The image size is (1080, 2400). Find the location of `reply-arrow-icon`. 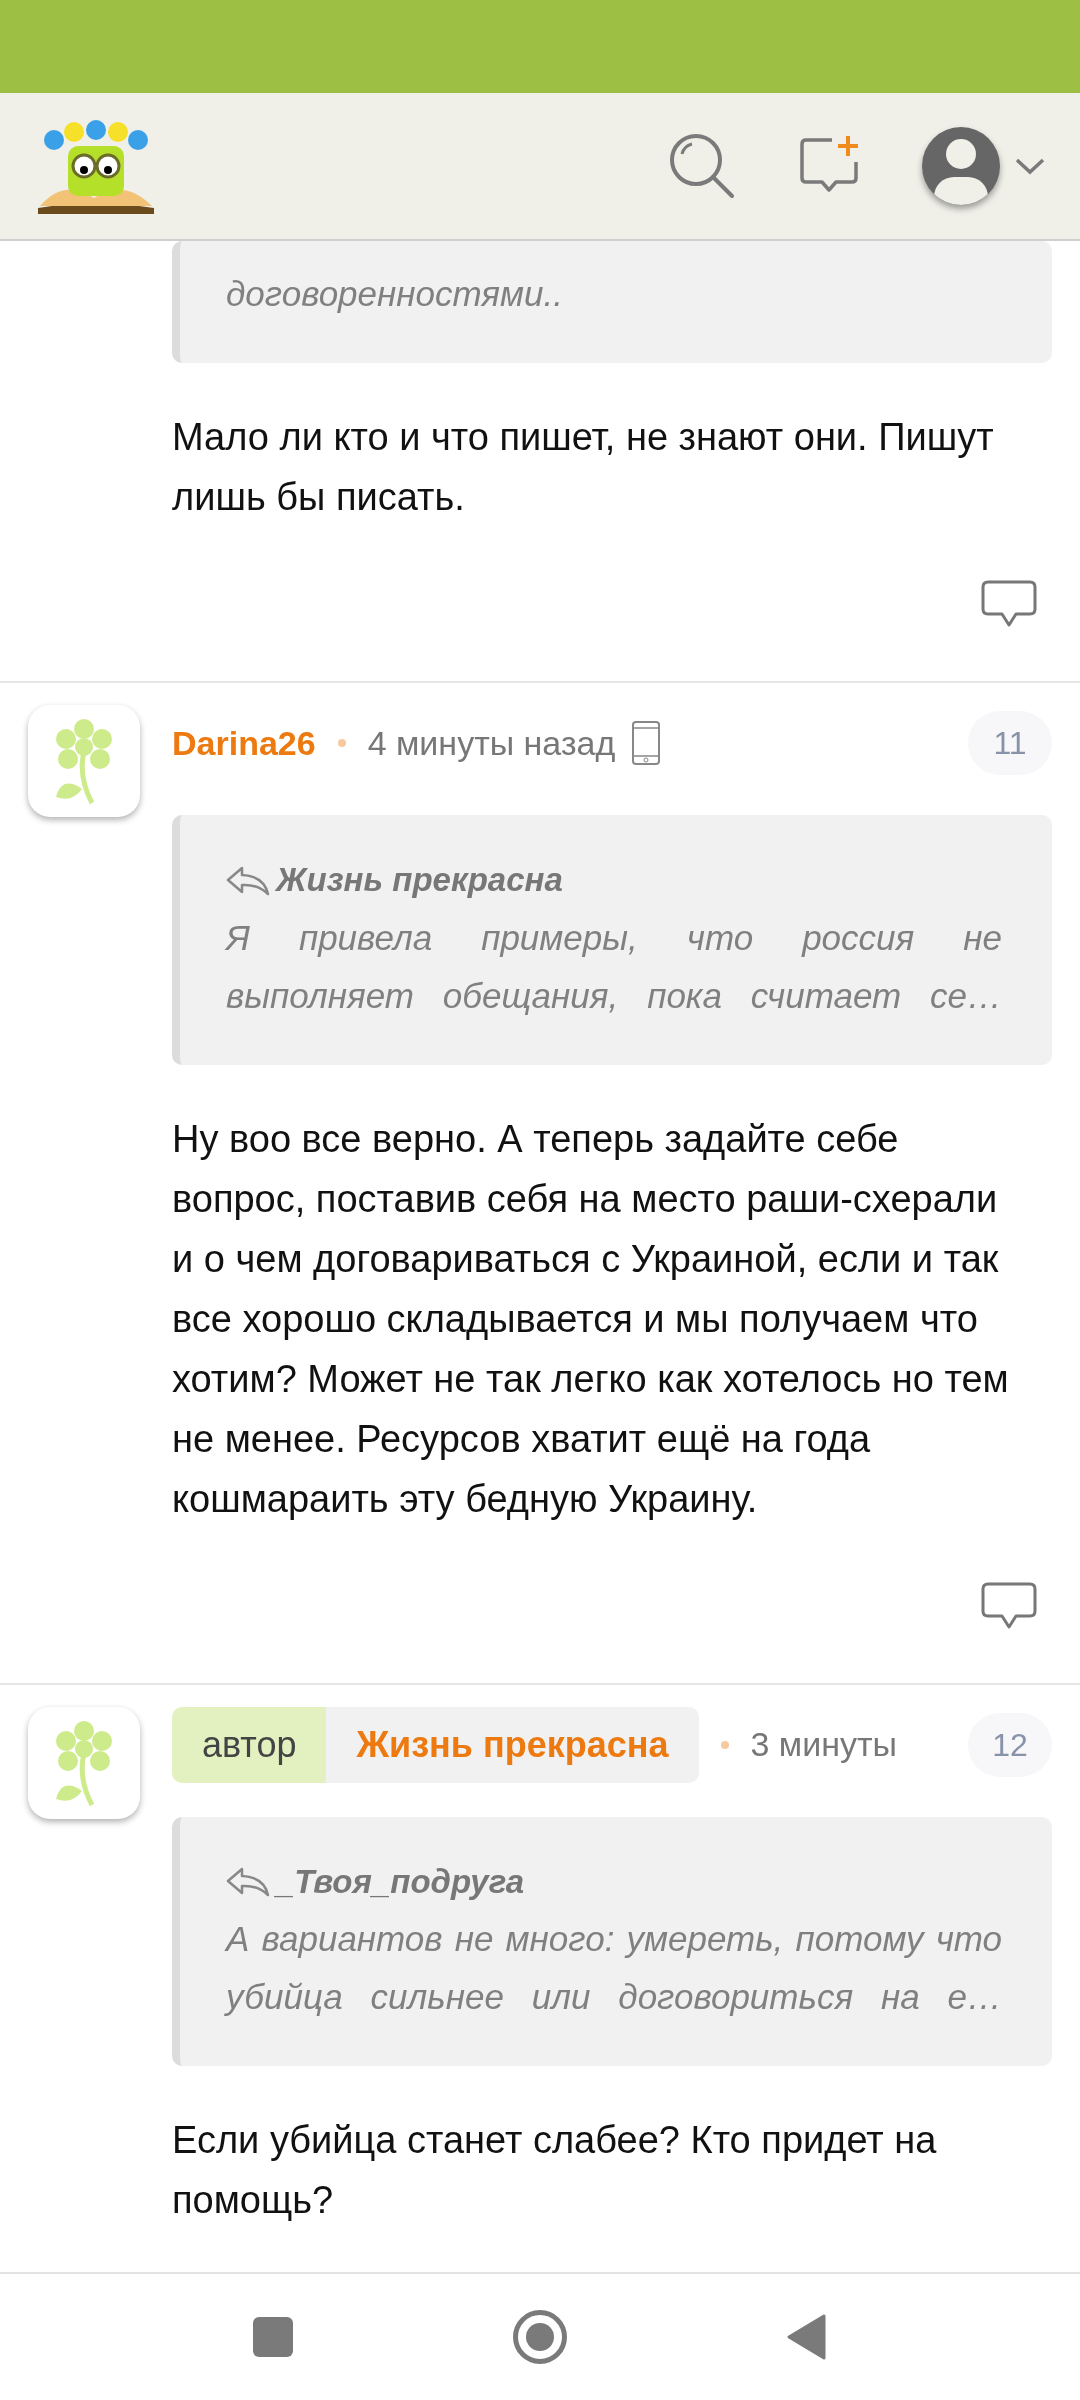

reply-arrow-icon is located at coordinates (248, 1881).